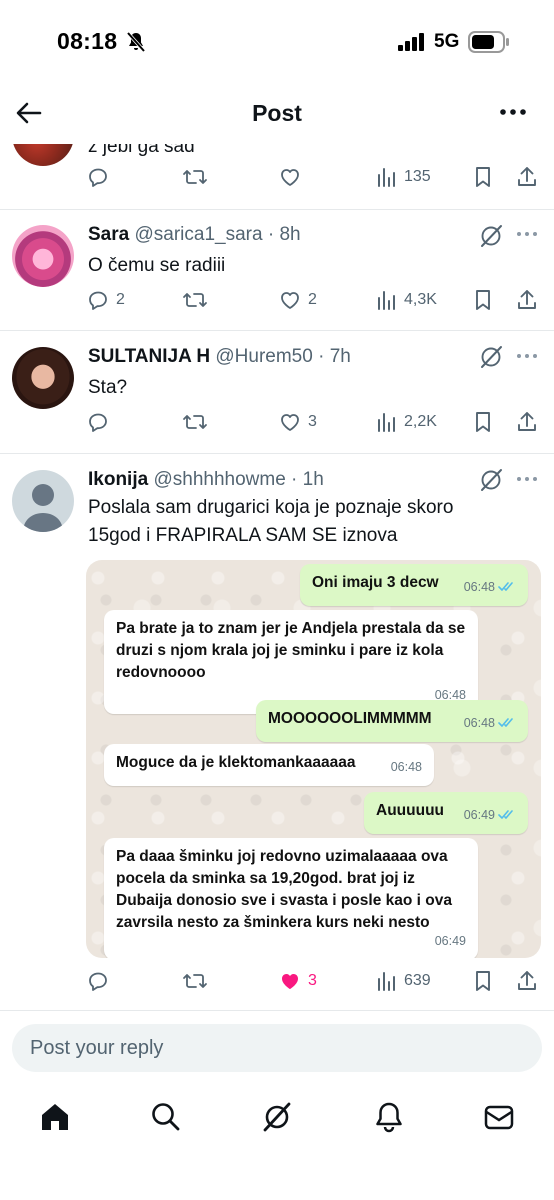  I want to click on messages-icon, so click(499, 1117).